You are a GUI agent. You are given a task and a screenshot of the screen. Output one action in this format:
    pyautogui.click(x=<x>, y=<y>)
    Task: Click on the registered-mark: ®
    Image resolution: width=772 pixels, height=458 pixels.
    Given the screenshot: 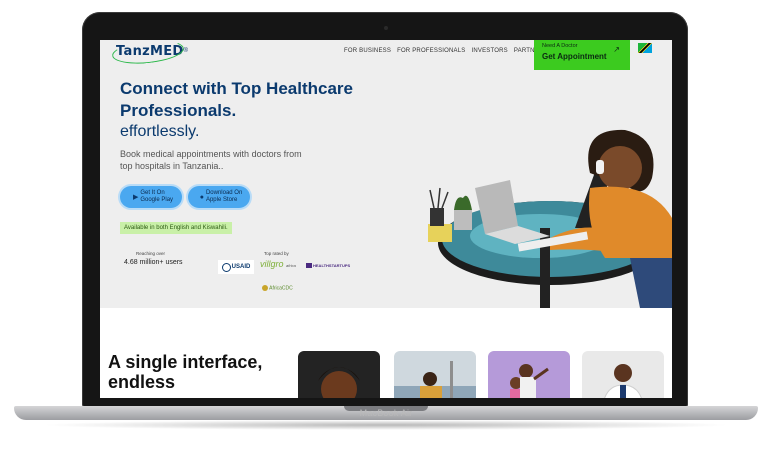 What is the action you would take?
    pyautogui.click(x=185, y=51)
    